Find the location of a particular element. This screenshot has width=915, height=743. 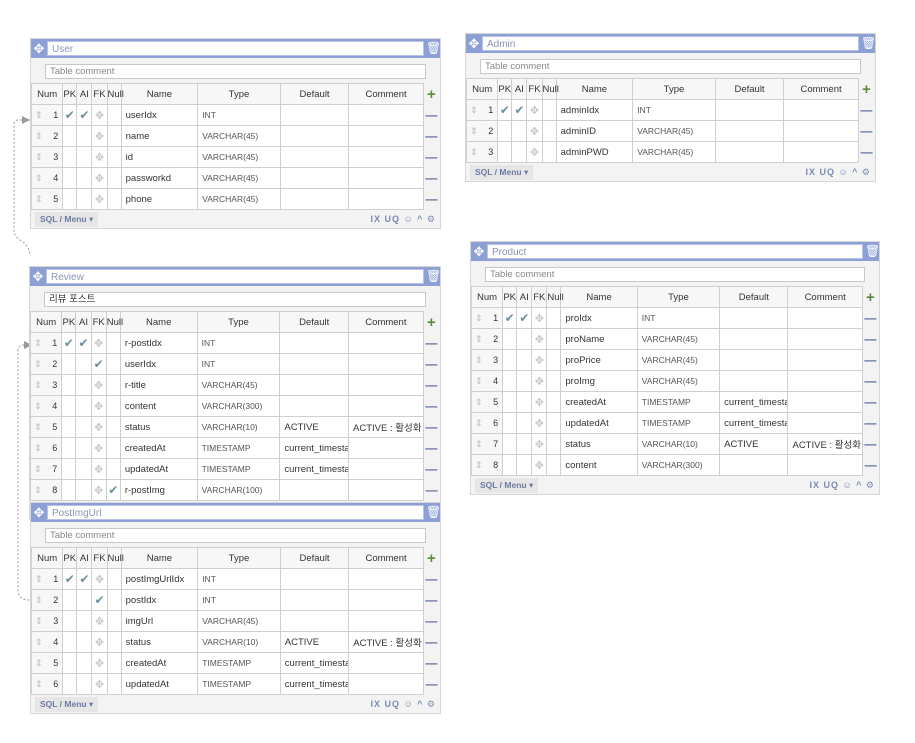

row-number: ⇕ 1 is located at coordinates (47, 579).